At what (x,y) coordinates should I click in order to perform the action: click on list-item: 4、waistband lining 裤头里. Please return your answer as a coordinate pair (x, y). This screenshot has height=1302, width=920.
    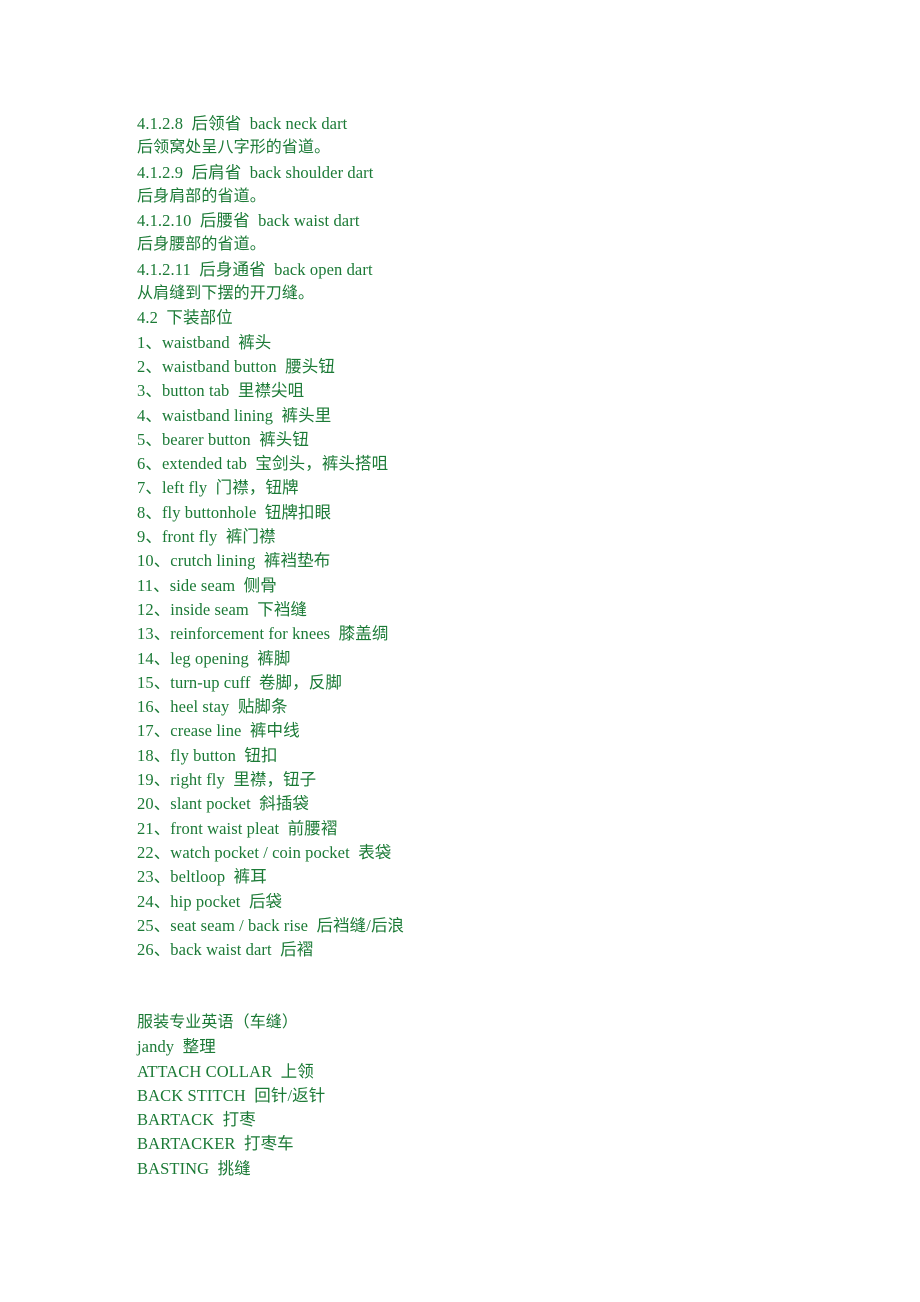
    Looking at the image, I should click on (234, 415).